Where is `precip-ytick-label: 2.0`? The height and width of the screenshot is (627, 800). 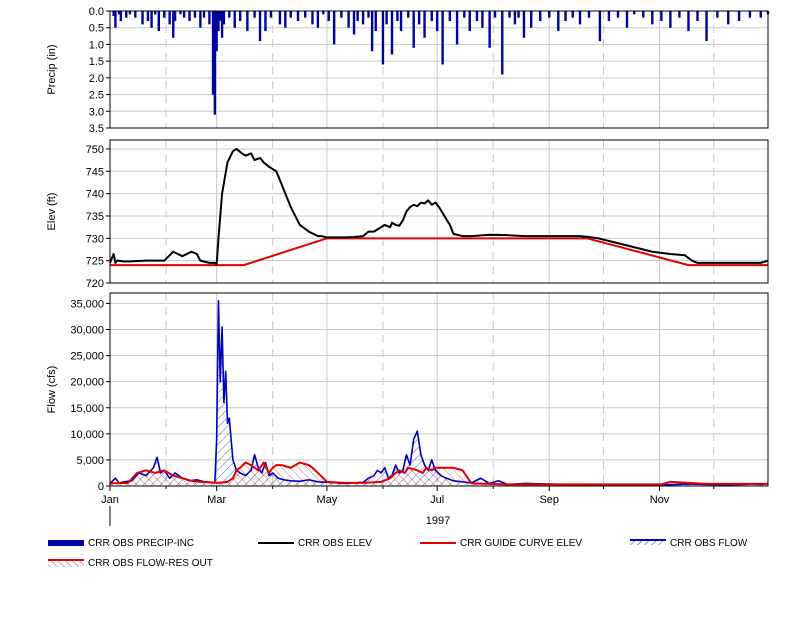 precip-ytick-label: 2.0 is located at coordinates (96, 79).